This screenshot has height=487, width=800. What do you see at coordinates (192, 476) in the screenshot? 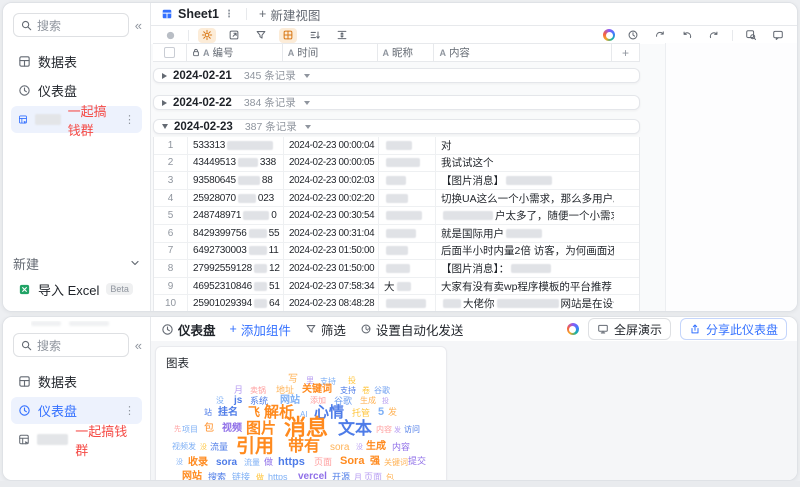
I see `wordcloud-word: 网站` at bounding box center [192, 476].